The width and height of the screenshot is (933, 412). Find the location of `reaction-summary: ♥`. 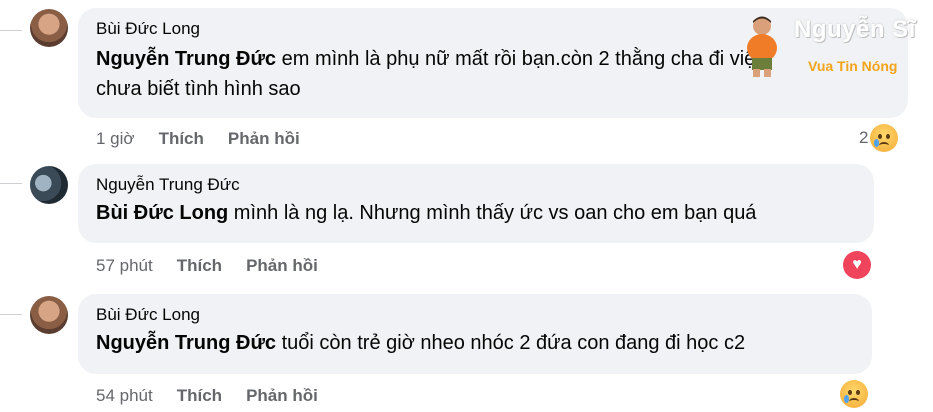

reaction-summary: ♥ is located at coordinates (857, 265).